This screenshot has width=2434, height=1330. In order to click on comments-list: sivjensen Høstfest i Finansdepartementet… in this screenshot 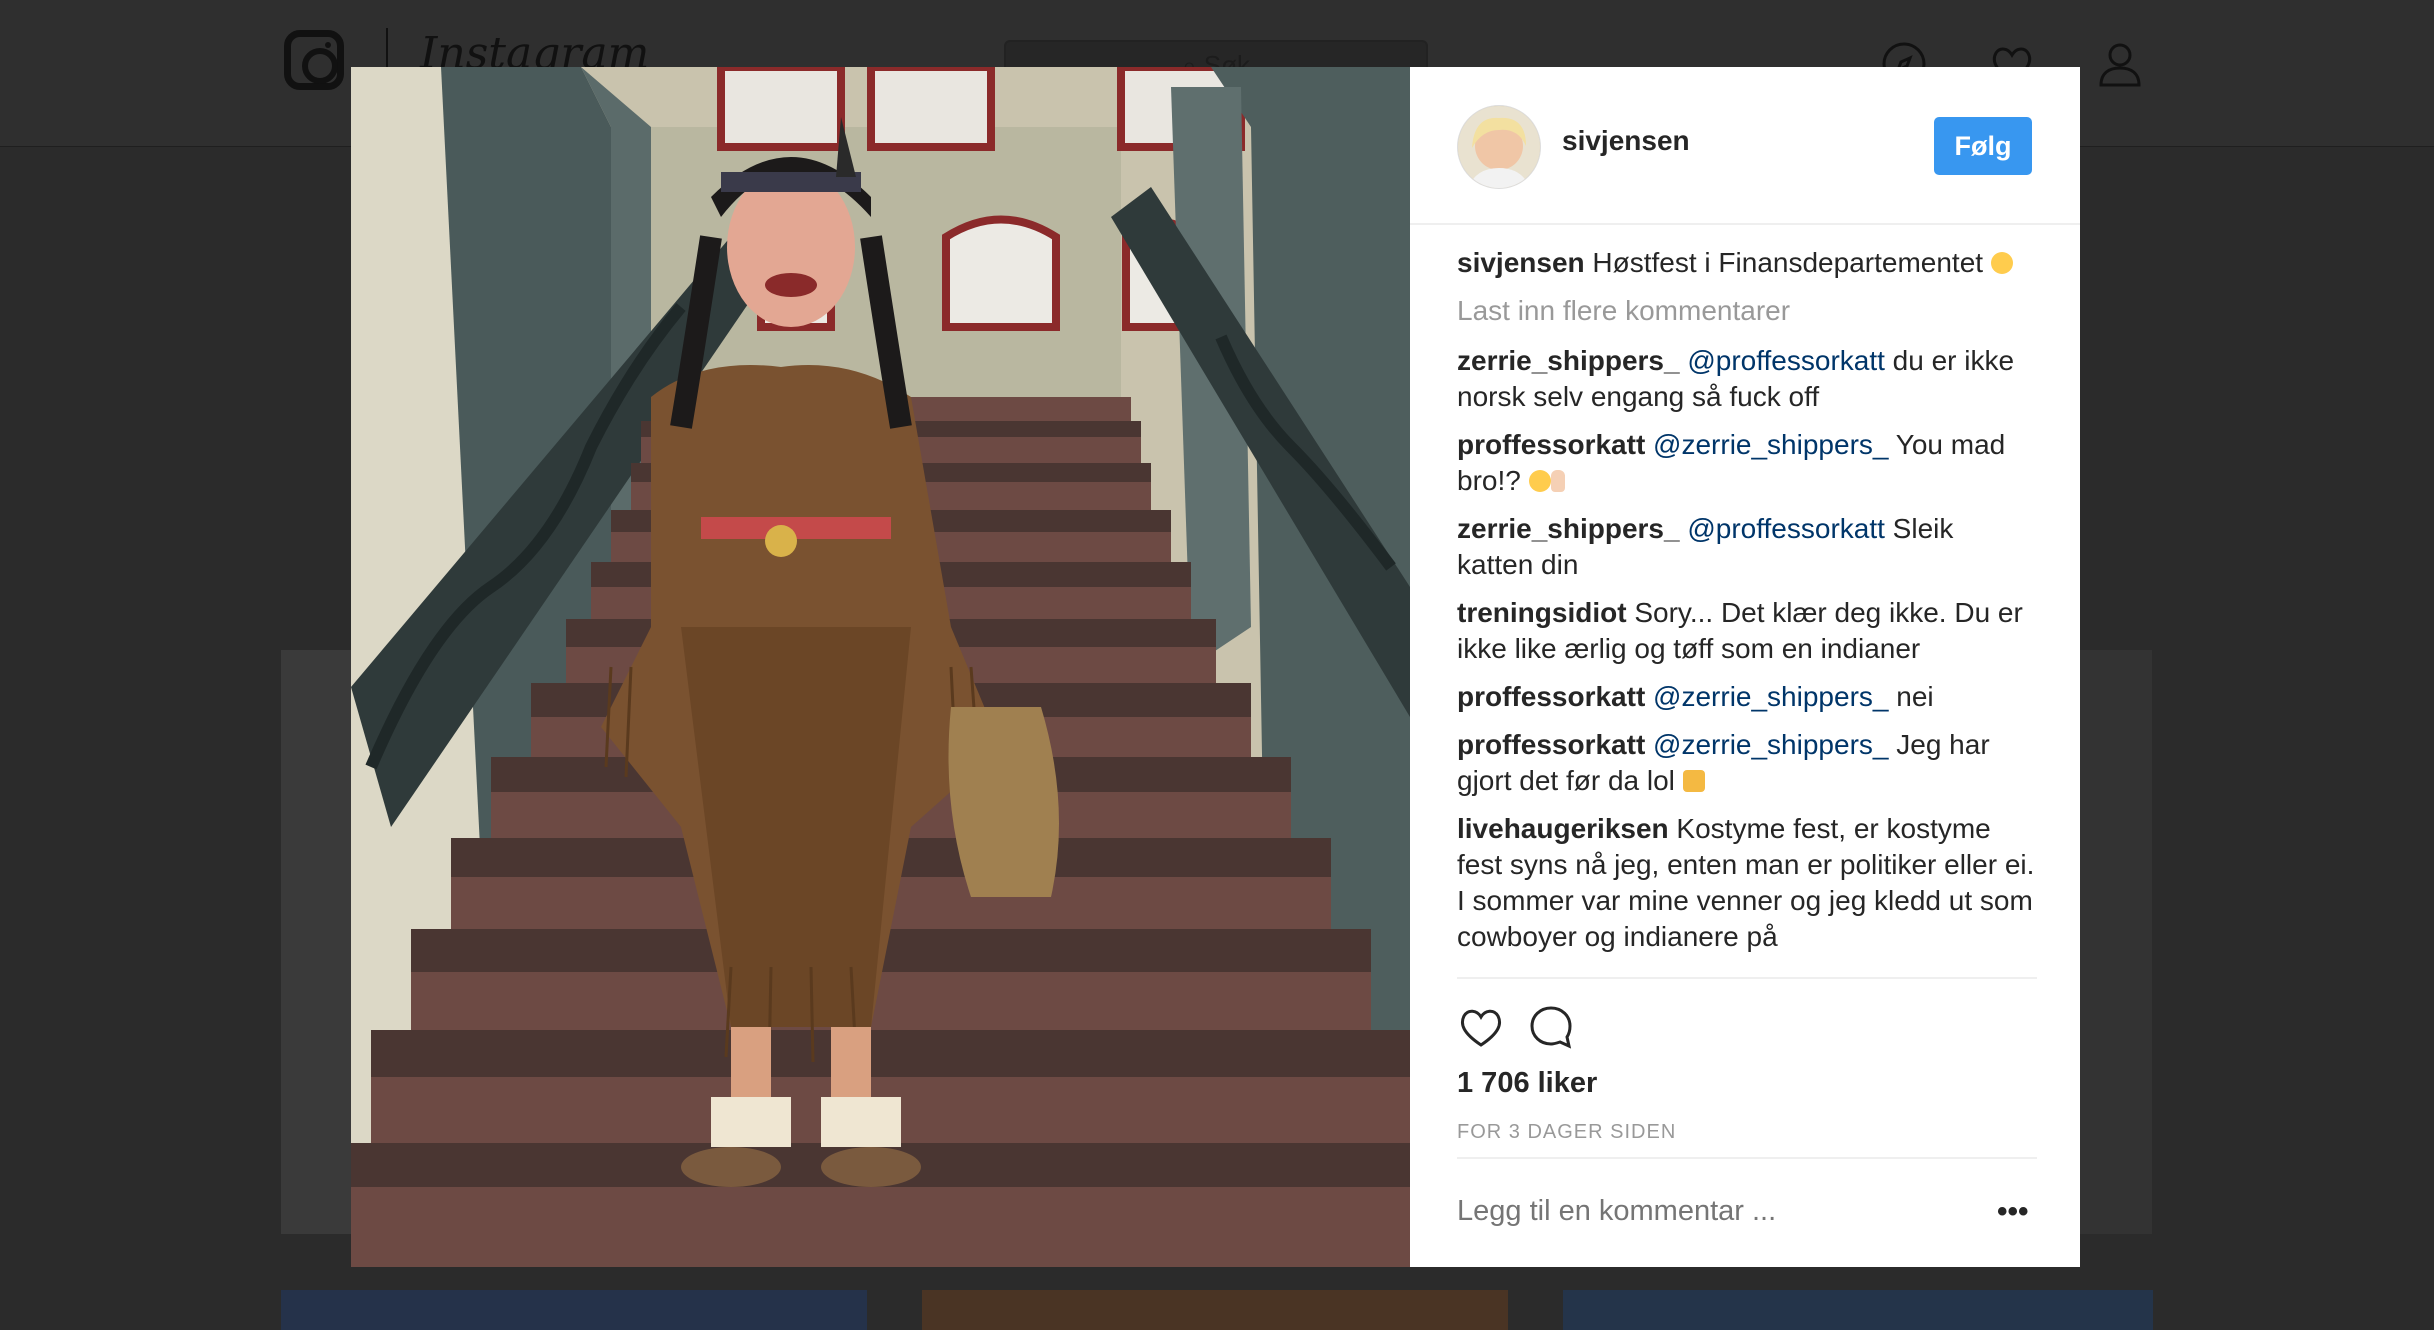, I will do `click(1747, 650)`.